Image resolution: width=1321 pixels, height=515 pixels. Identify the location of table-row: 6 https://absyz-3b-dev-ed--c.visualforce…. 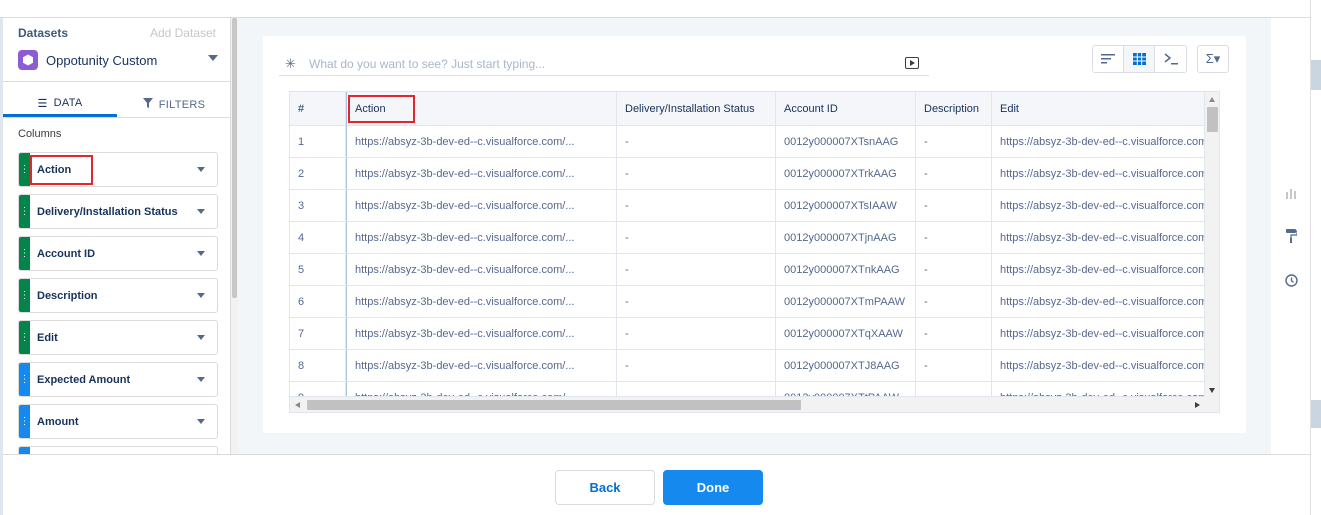
(747, 302).